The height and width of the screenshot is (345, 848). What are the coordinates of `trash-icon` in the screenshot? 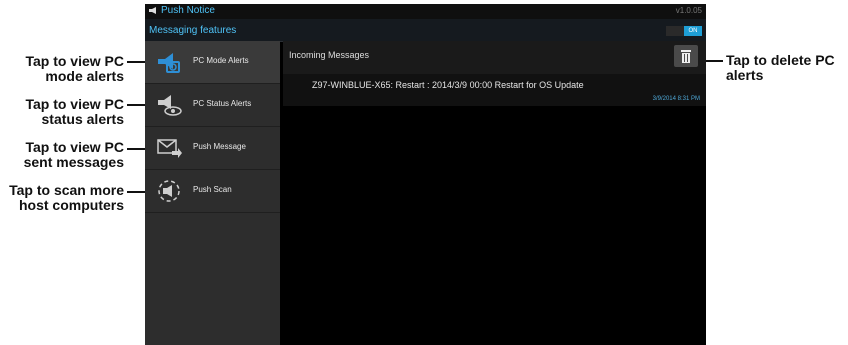 It's located at (686, 56).